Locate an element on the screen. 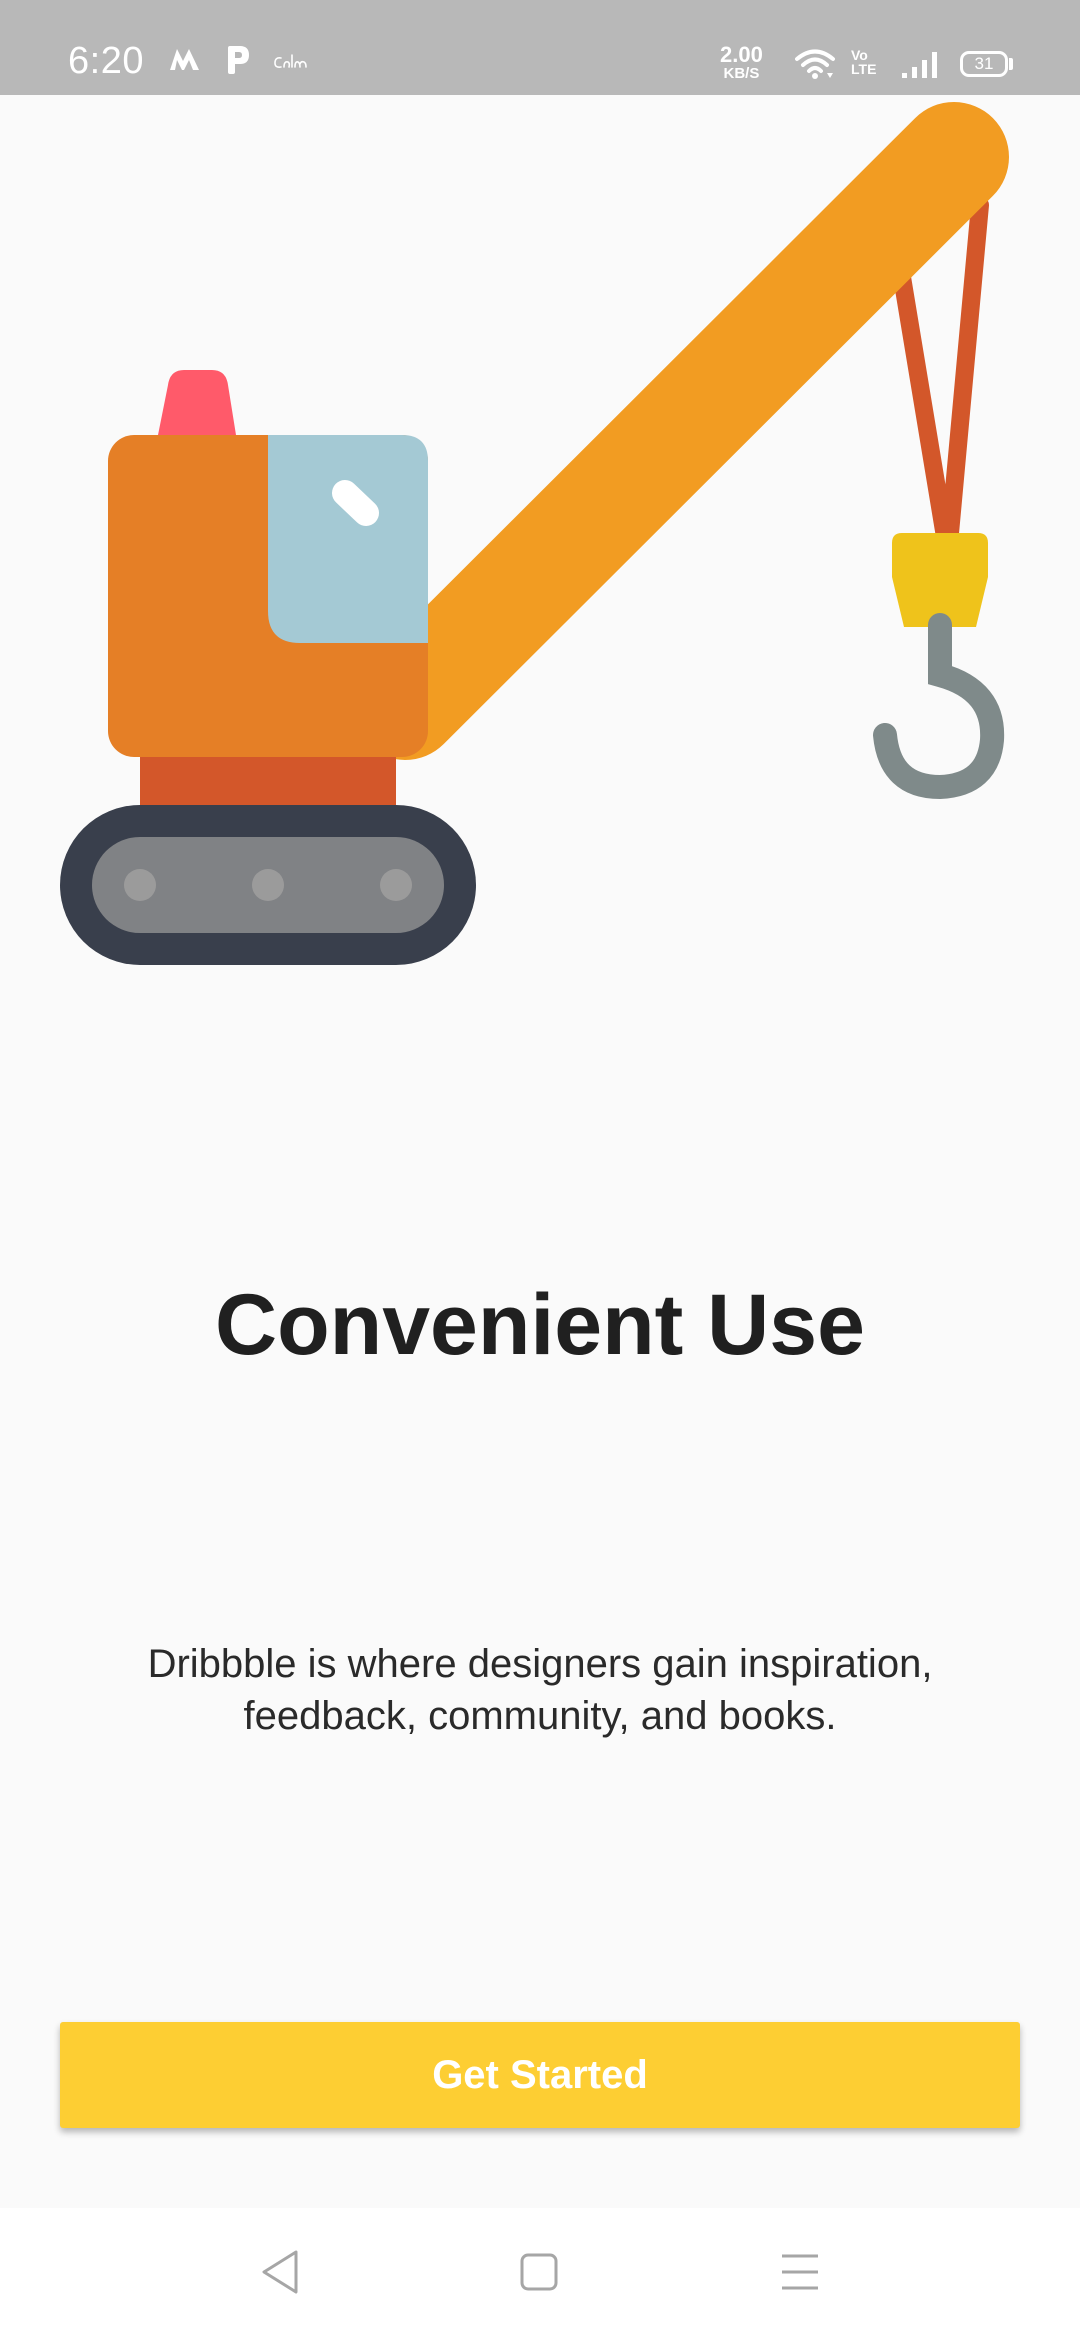 This screenshot has width=1080, height=2340. back-triangle-icon is located at coordinates (280, 2272).